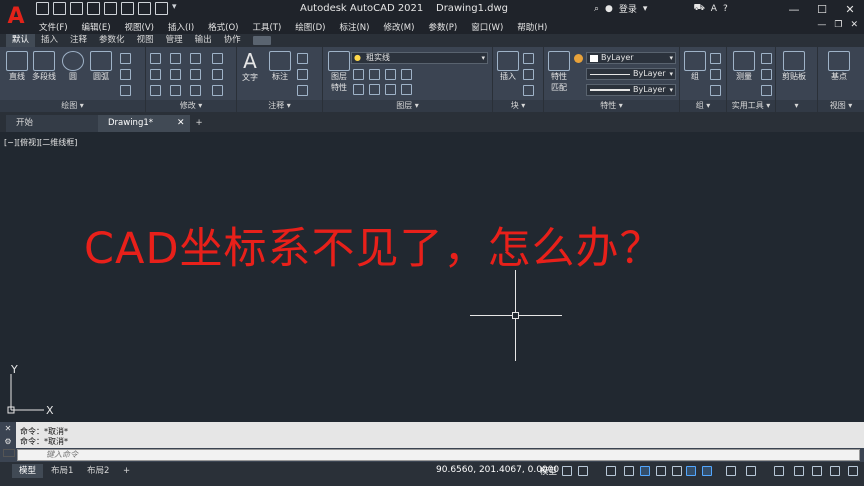 The width and height of the screenshot is (864, 486). I want to click on wrench-icon, so click(9, 453).